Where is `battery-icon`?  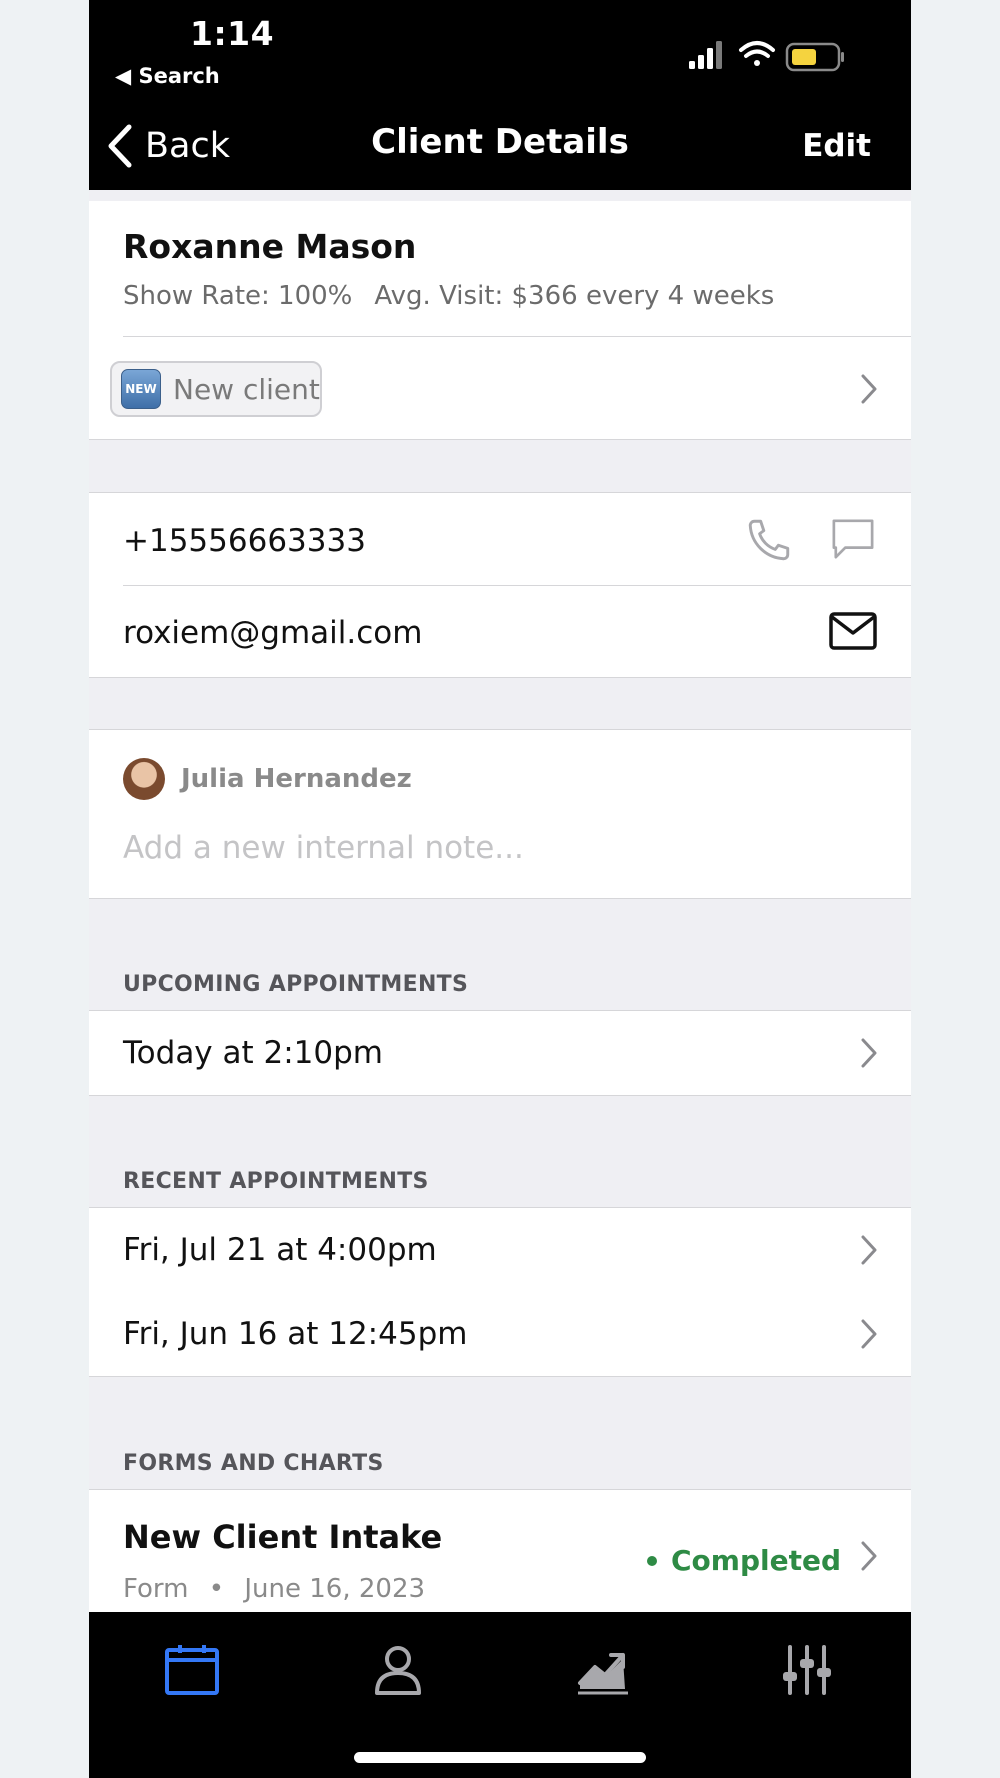 battery-icon is located at coordinates (814, 57).